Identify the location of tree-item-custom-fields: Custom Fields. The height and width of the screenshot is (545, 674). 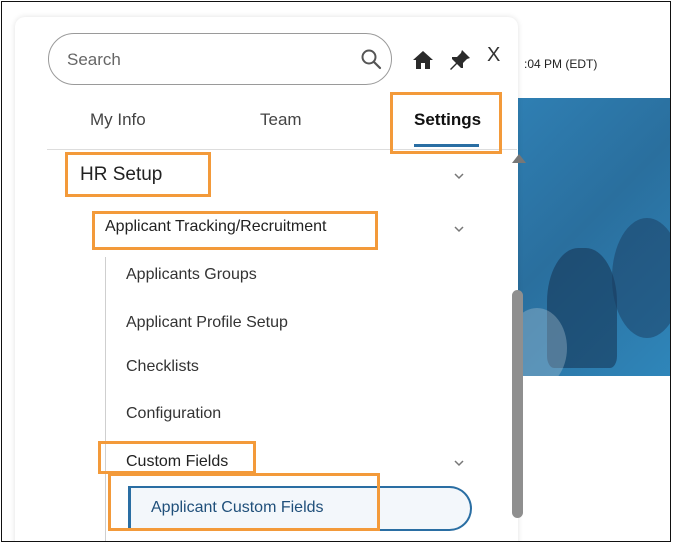
(177, 462).